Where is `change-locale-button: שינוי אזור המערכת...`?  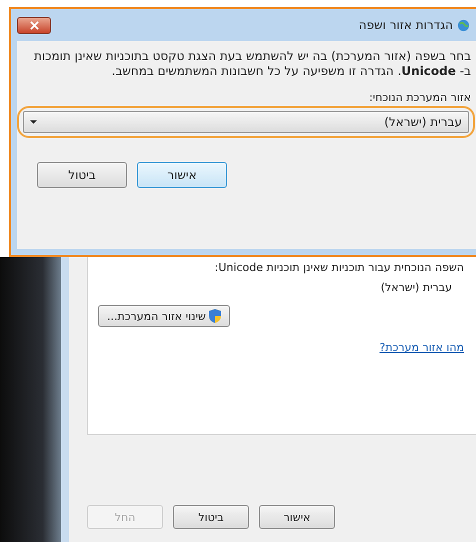
change-locale-button: שינוי אזור המערכת... is located at coordinates (164, 316).